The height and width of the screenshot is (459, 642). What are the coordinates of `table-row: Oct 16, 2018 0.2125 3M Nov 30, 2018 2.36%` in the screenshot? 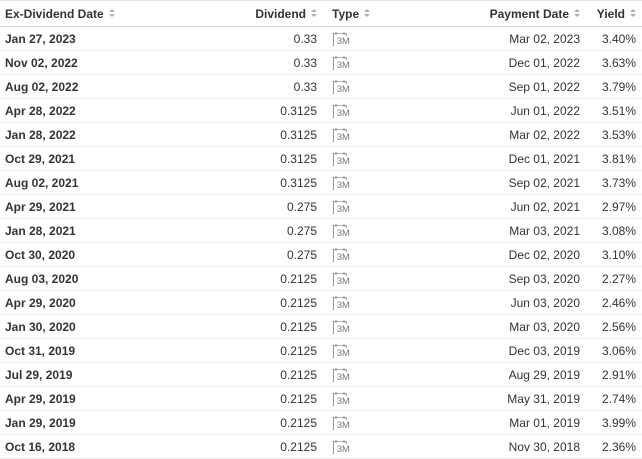 It's located at (321, 446).